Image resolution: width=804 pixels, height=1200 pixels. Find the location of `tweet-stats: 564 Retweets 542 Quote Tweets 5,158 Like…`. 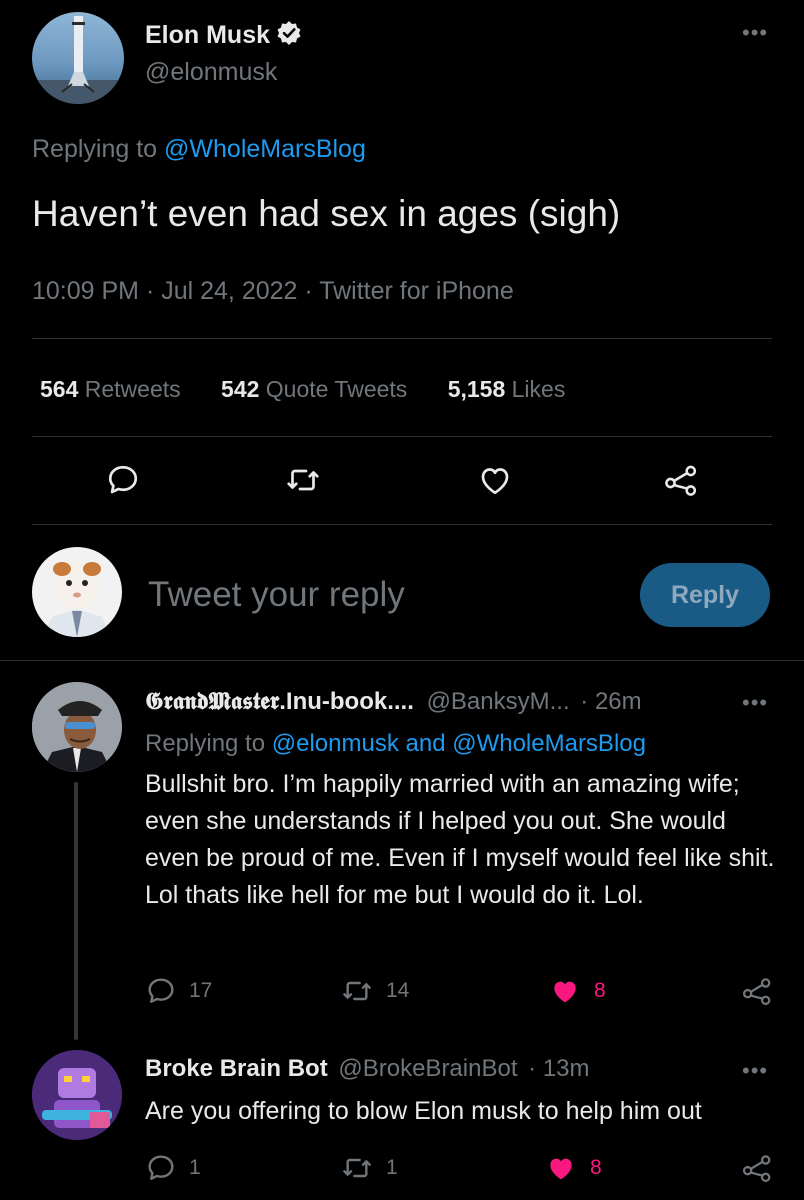

tweet-stats: 564 Retweets 542 Quote Tweets 5,158 Like… is located at coordinates (302, 389).